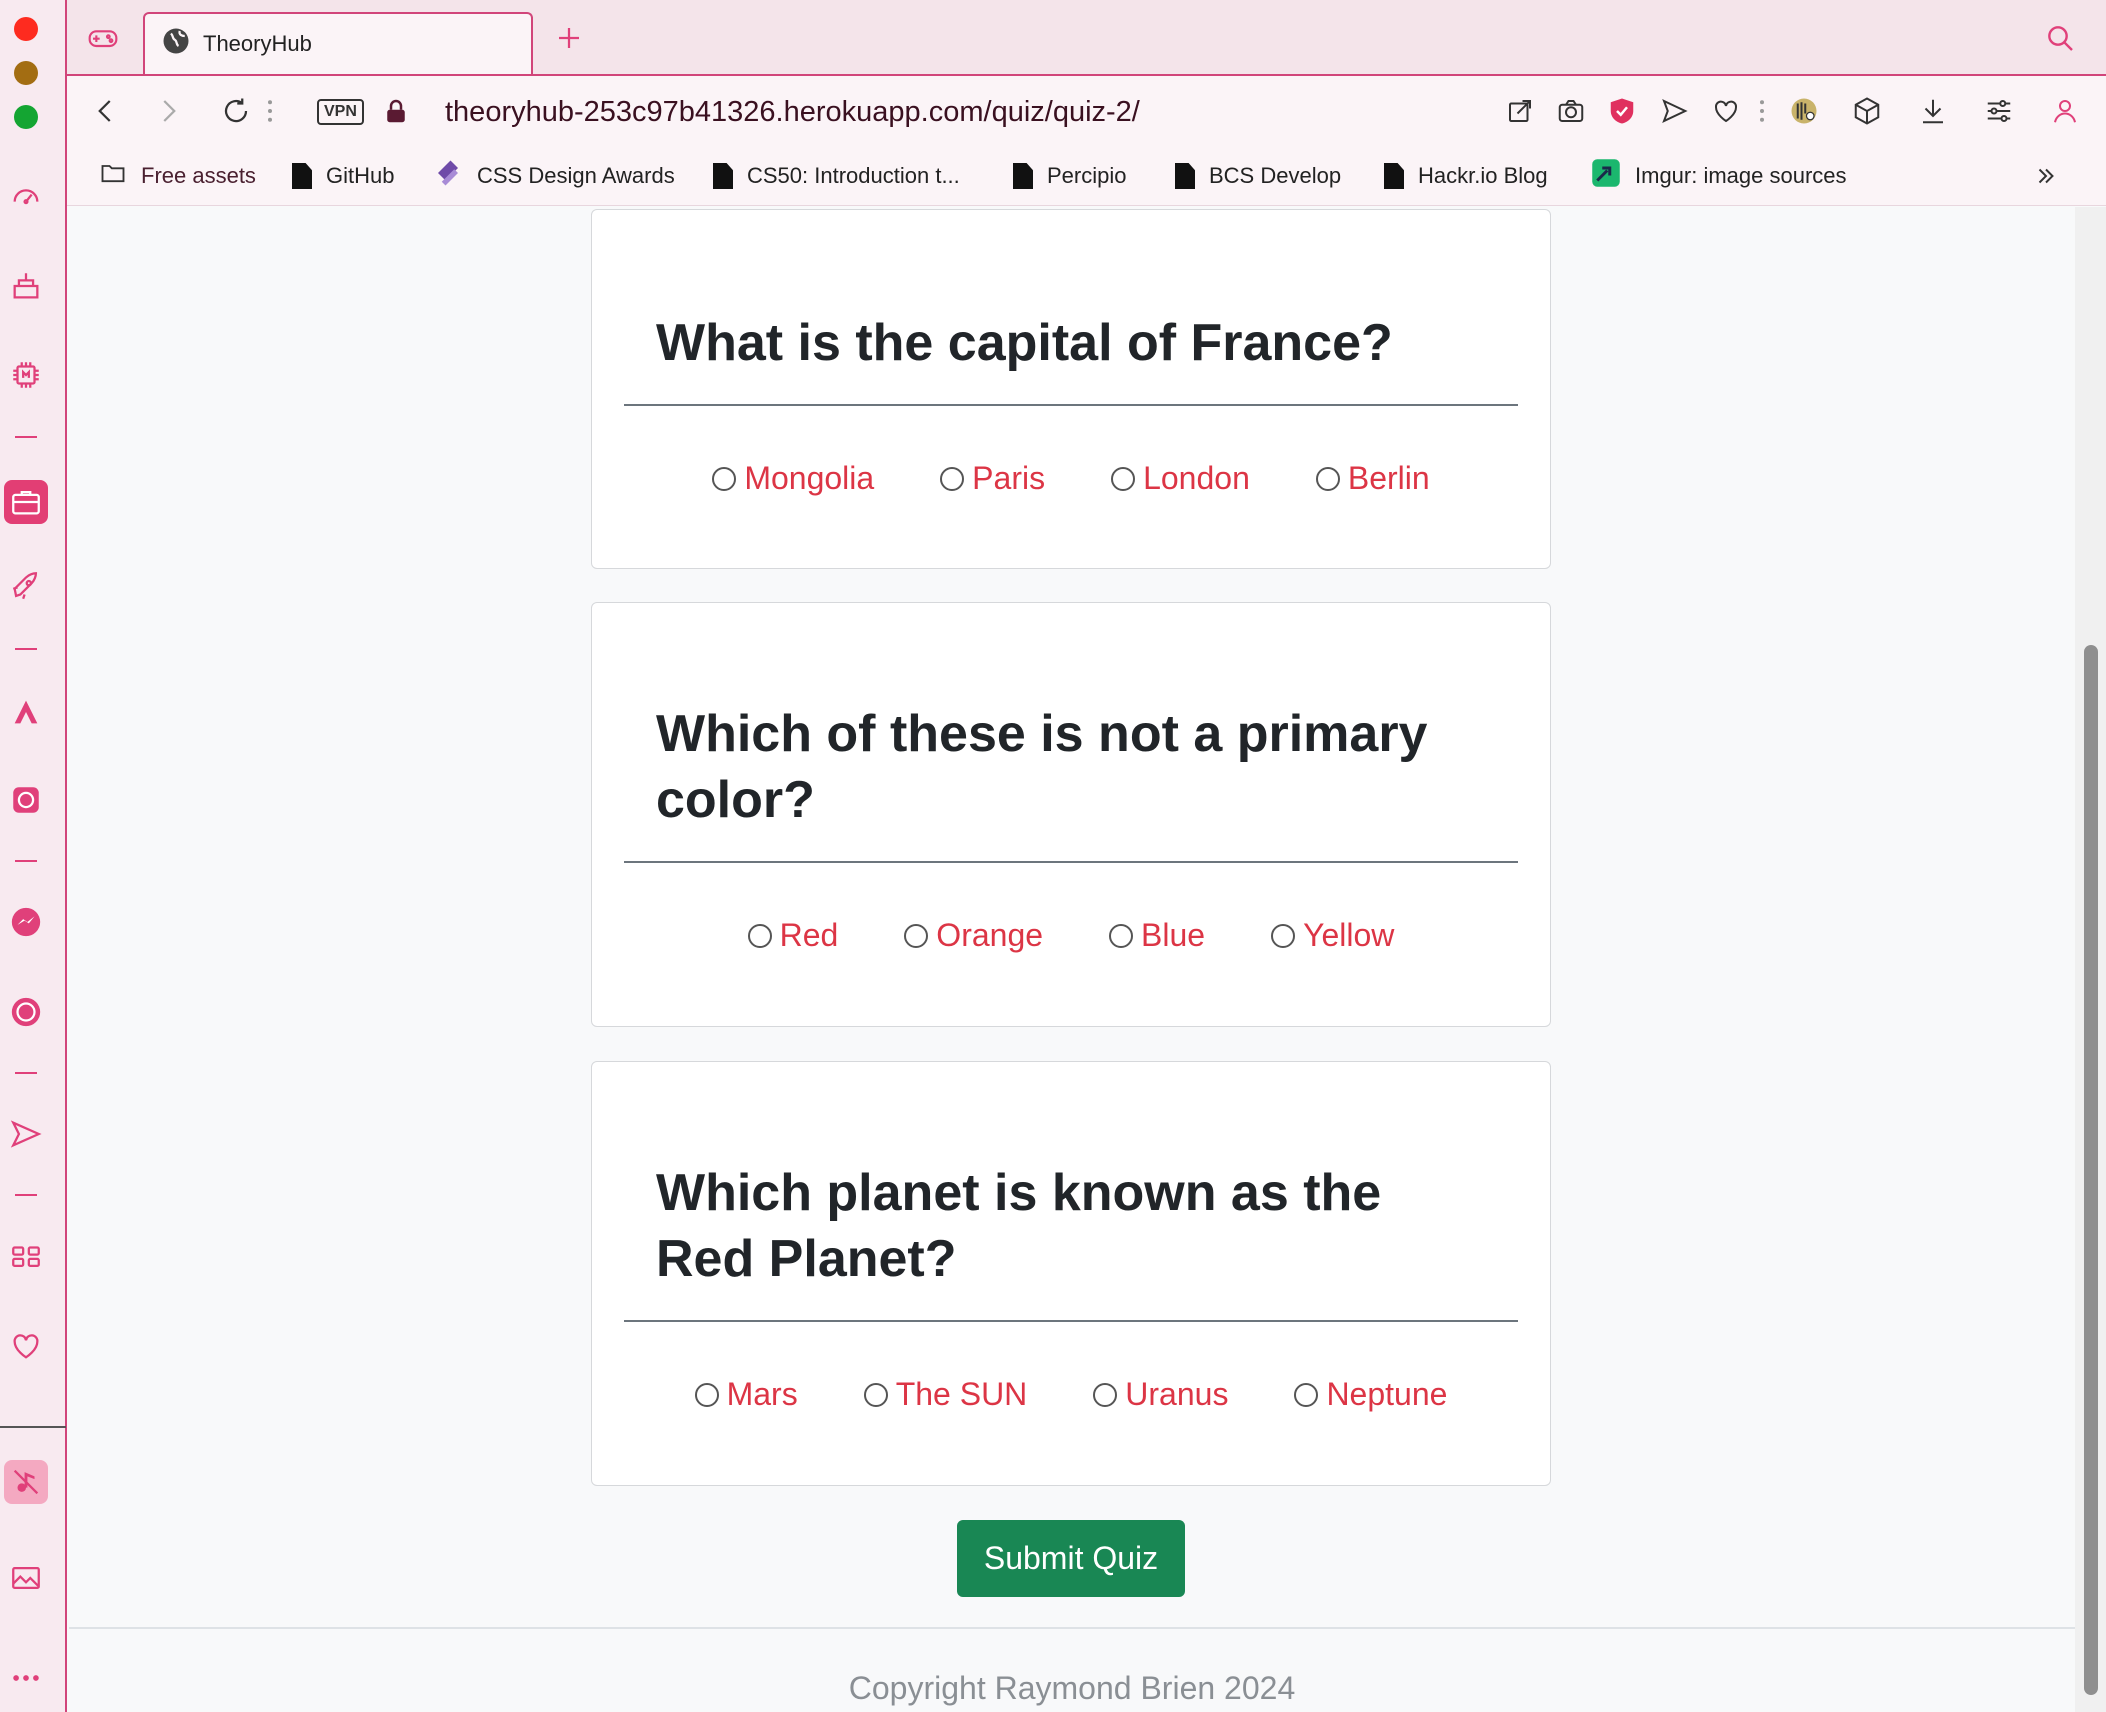 This screenshot has height=1712, width=2106. What do you see at coordinates (26, 1012) in the screenshot?
I see `whatsapp-icon` at bounding box center [26, 1012].